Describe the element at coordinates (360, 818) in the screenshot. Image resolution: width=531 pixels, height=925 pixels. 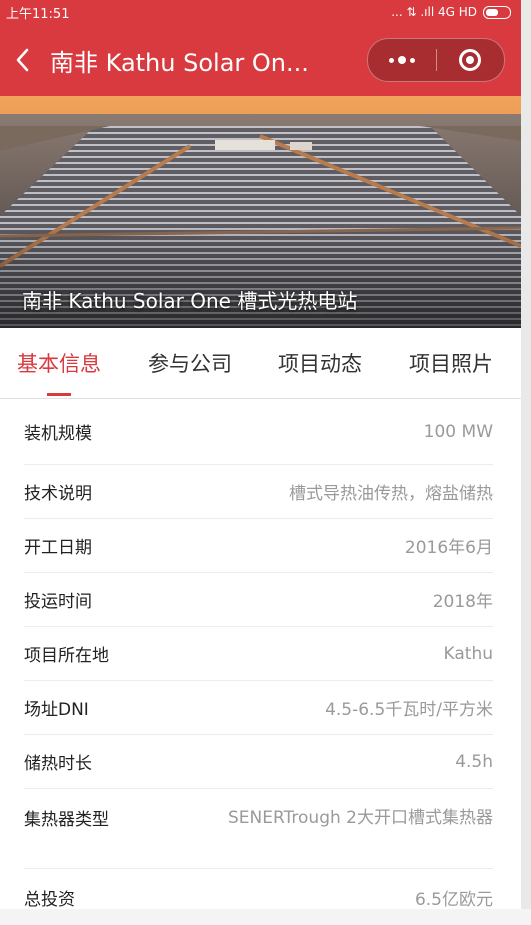
I see `info-value: SENERTrough 2大开口槽式集热器` at that location.